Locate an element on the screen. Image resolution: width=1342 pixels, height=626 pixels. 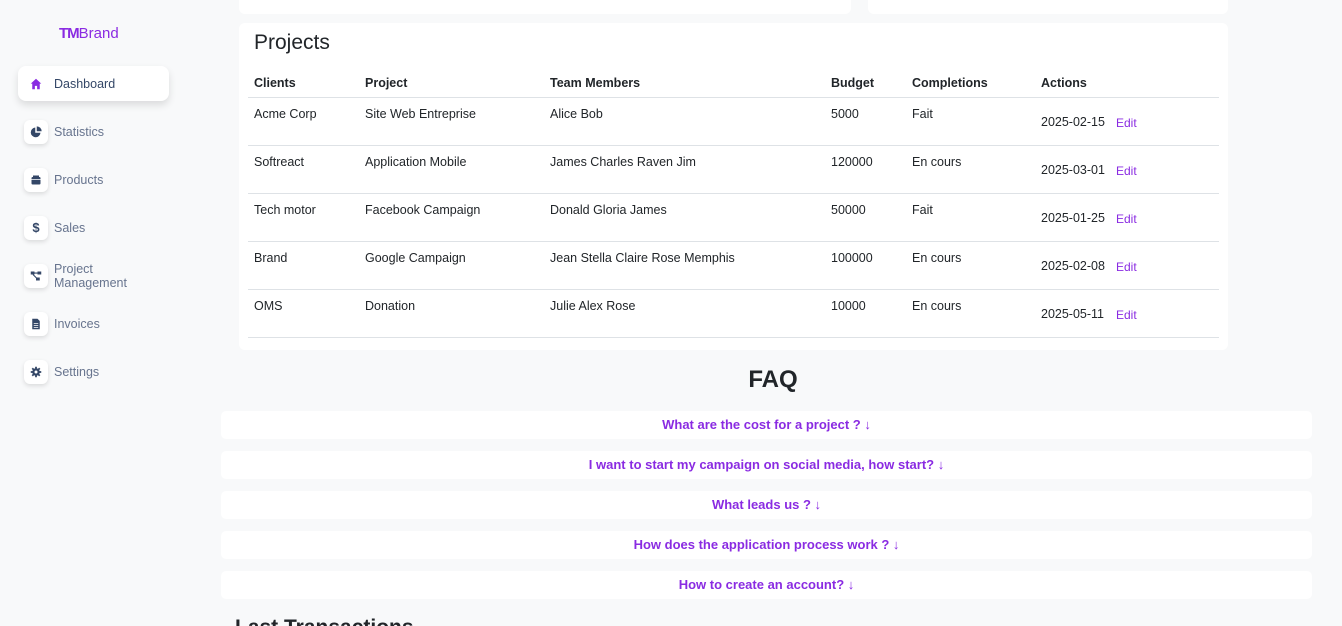
team-cell: Alice Bob is located at coordinates (576, 114).